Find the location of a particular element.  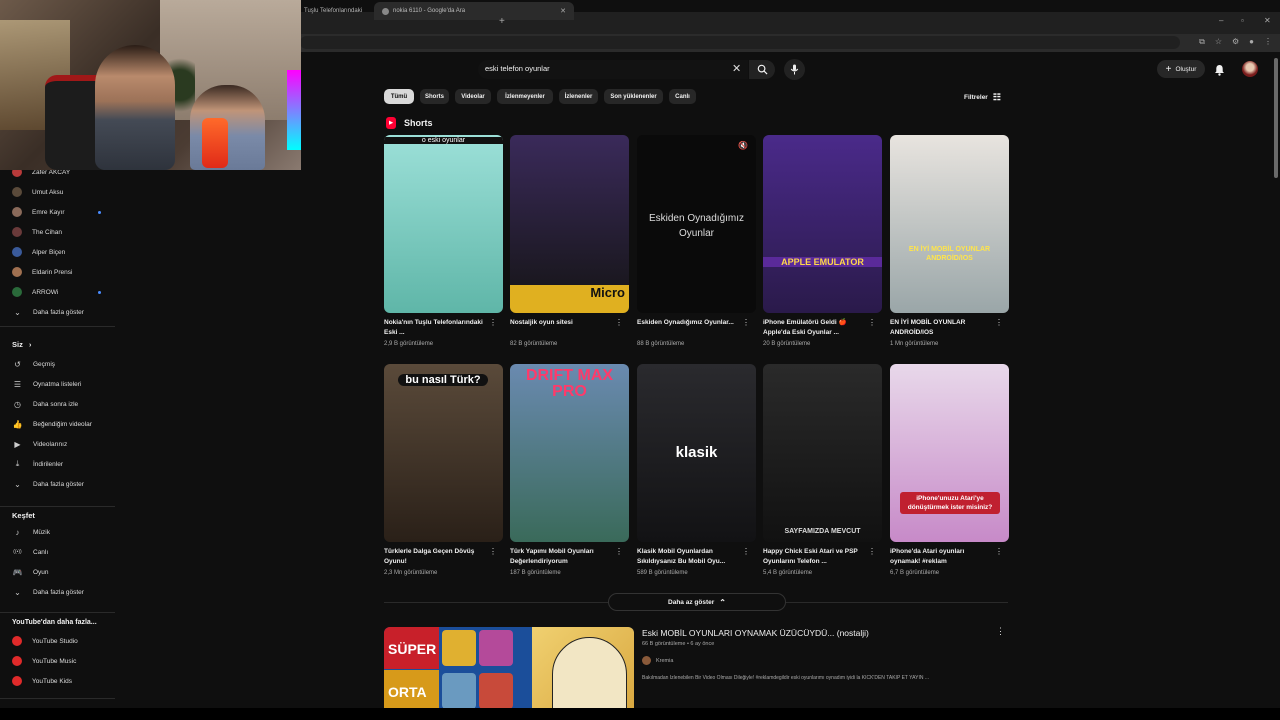

sidebar-item: 👍 Beğendiğim videolar is located at coordinates (64, 424).